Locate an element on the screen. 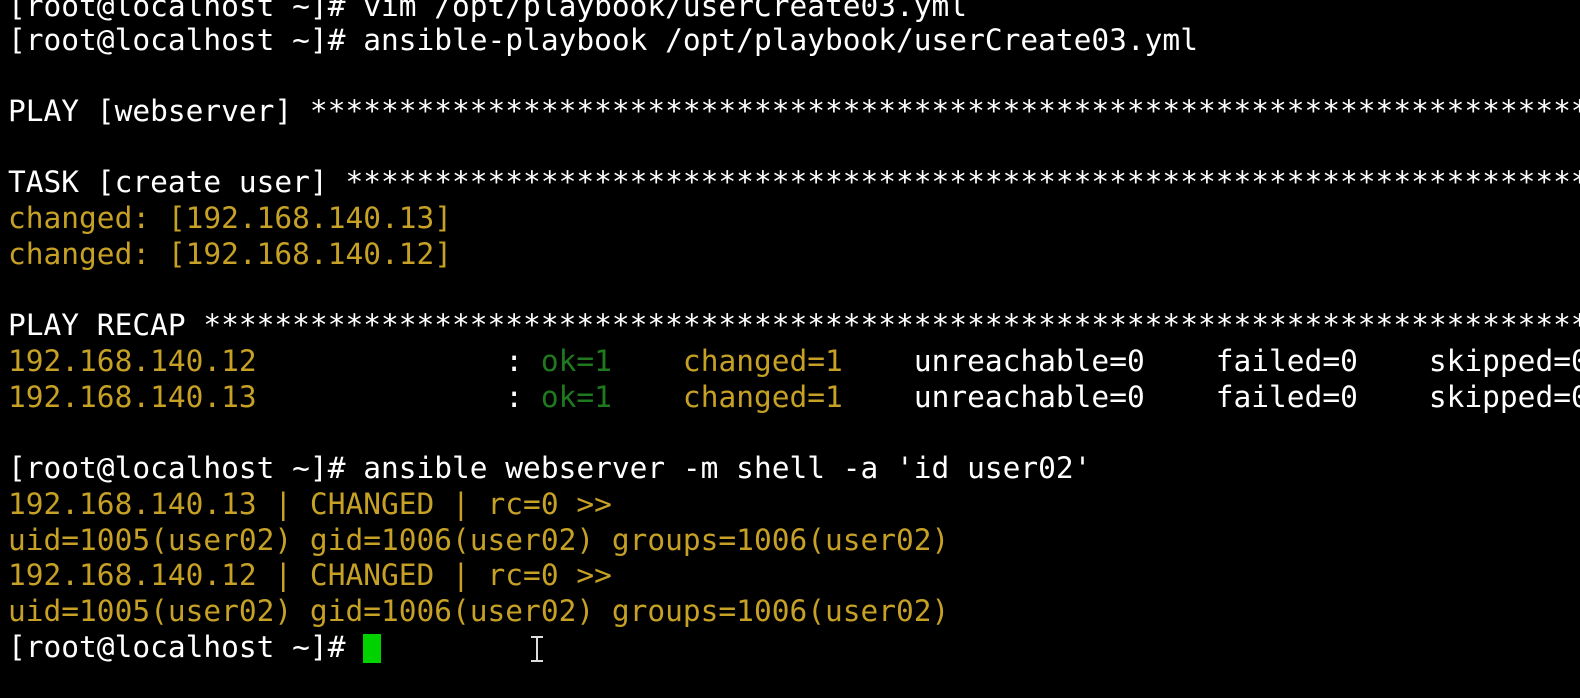  final-prompt-line: [root@localhost ~]# is located at coordinates (195, 647).